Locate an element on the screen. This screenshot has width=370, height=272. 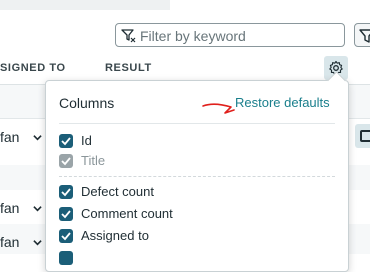
panel-toggle-button is located at coordinates (362, 136).